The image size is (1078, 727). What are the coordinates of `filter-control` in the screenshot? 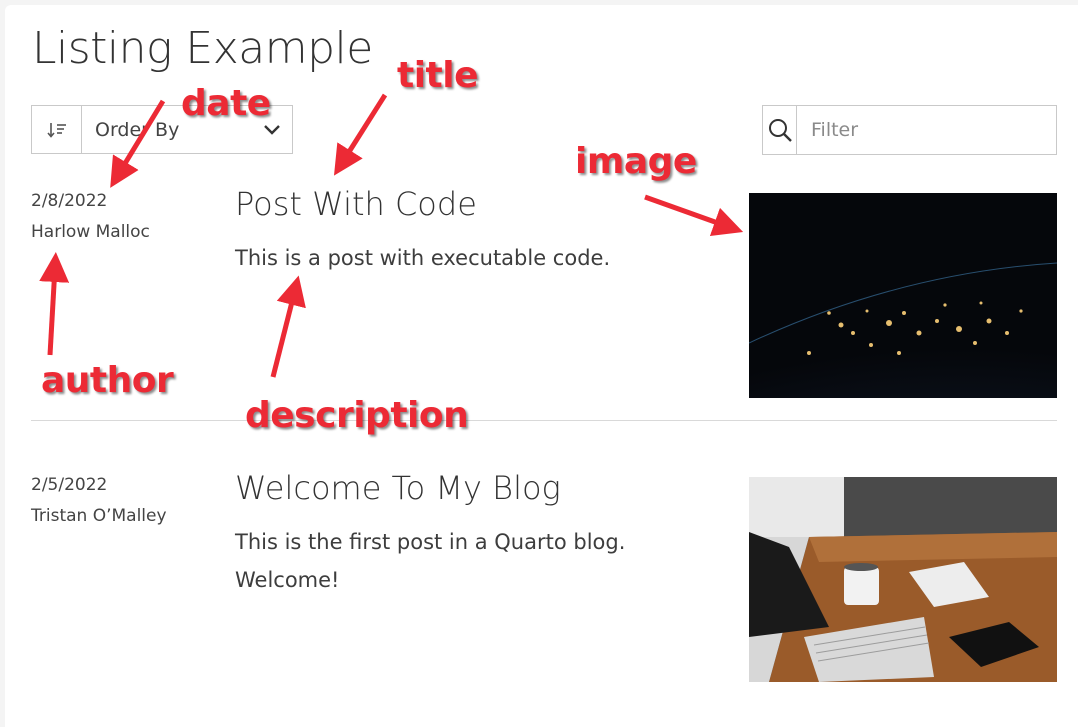 It's located at (909, 130).